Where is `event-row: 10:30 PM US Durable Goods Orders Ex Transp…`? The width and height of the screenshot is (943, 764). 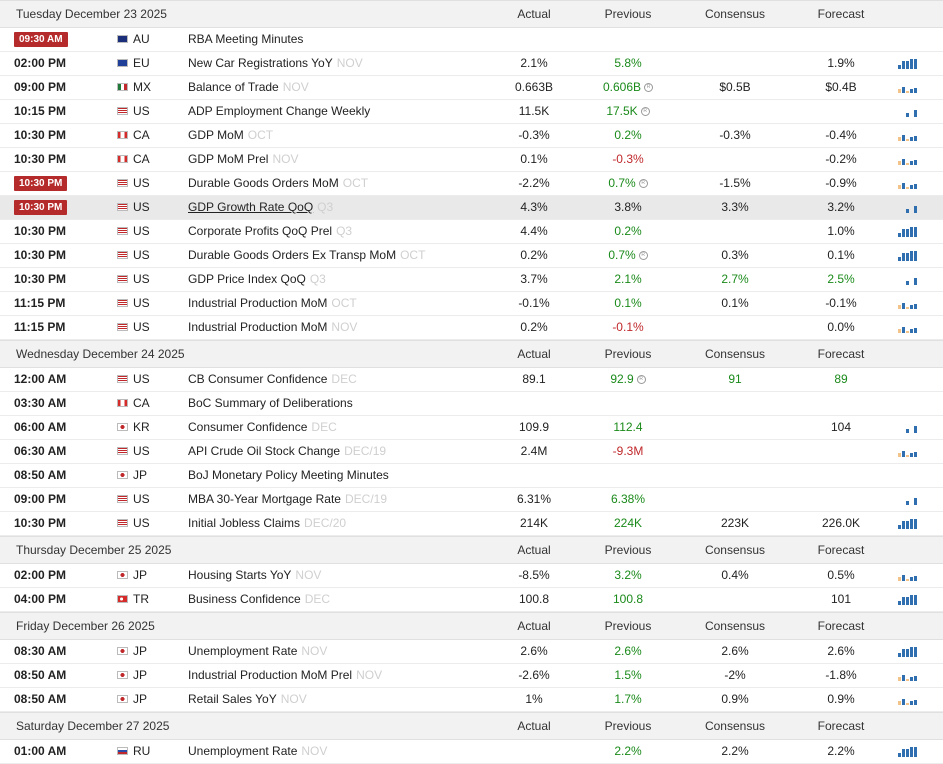 event-row: 10:30 PM US Durable Goods Orders Ex Transp… is located at coordinates (471, 256).